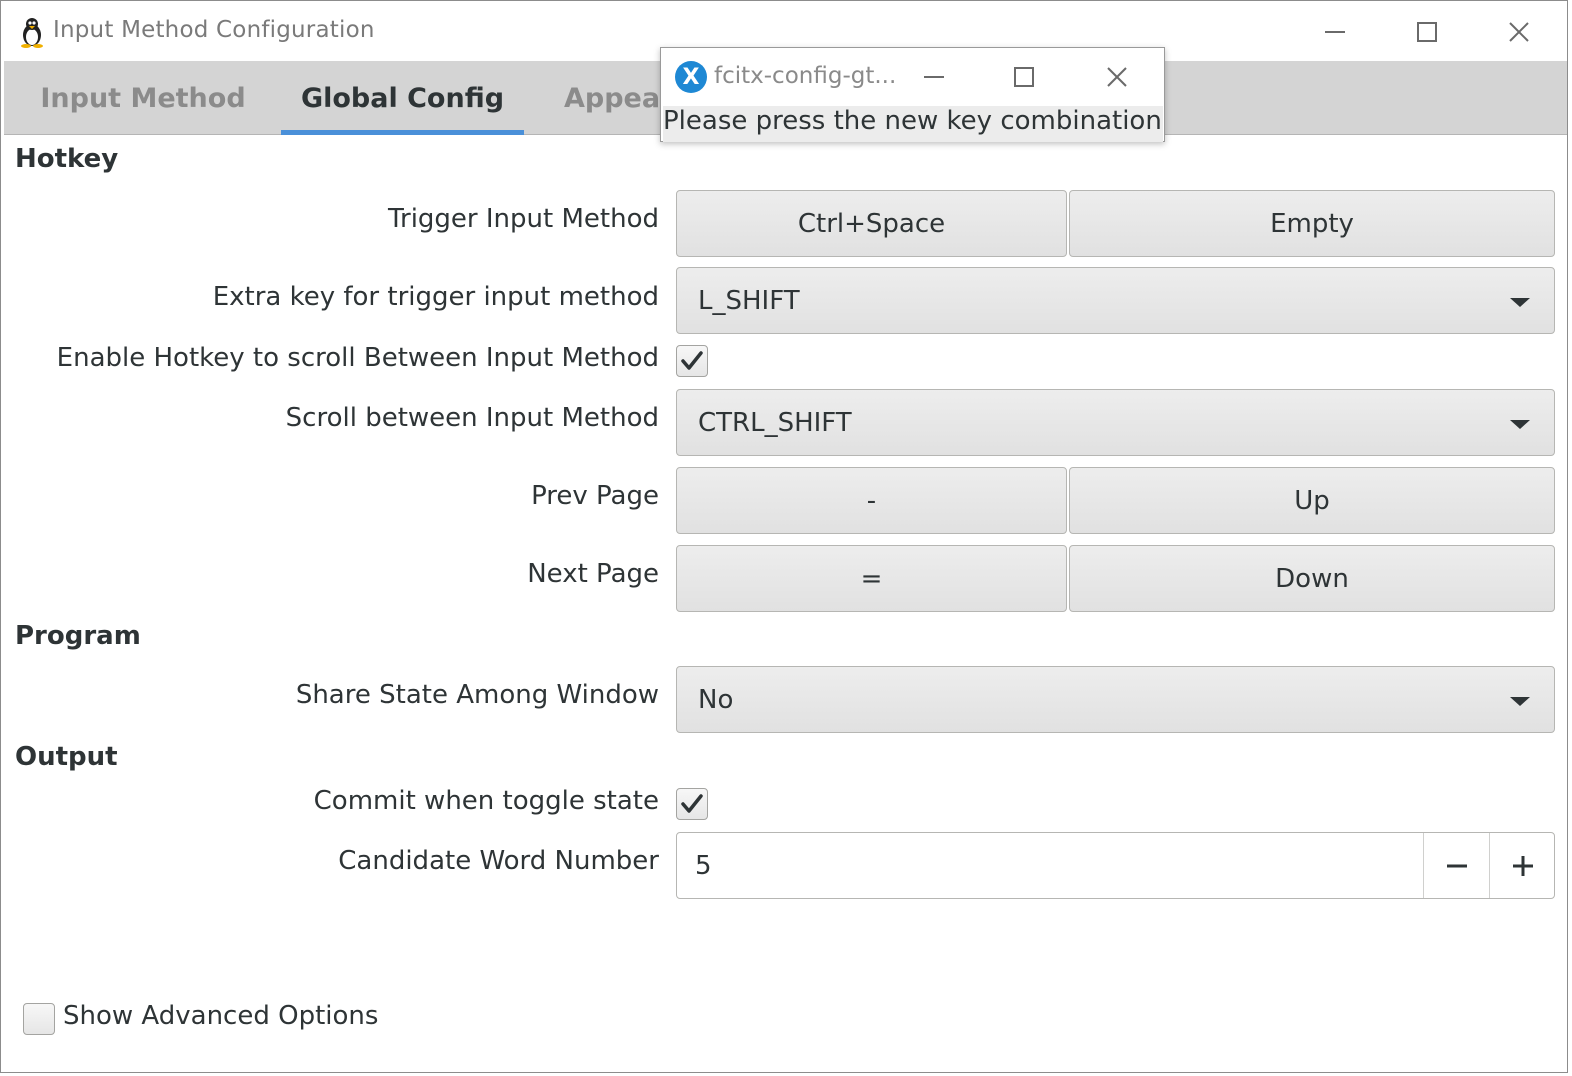 The image size is (1572, 1076). I want to click on window-title: Input Method Configuration, so click(214, 30).